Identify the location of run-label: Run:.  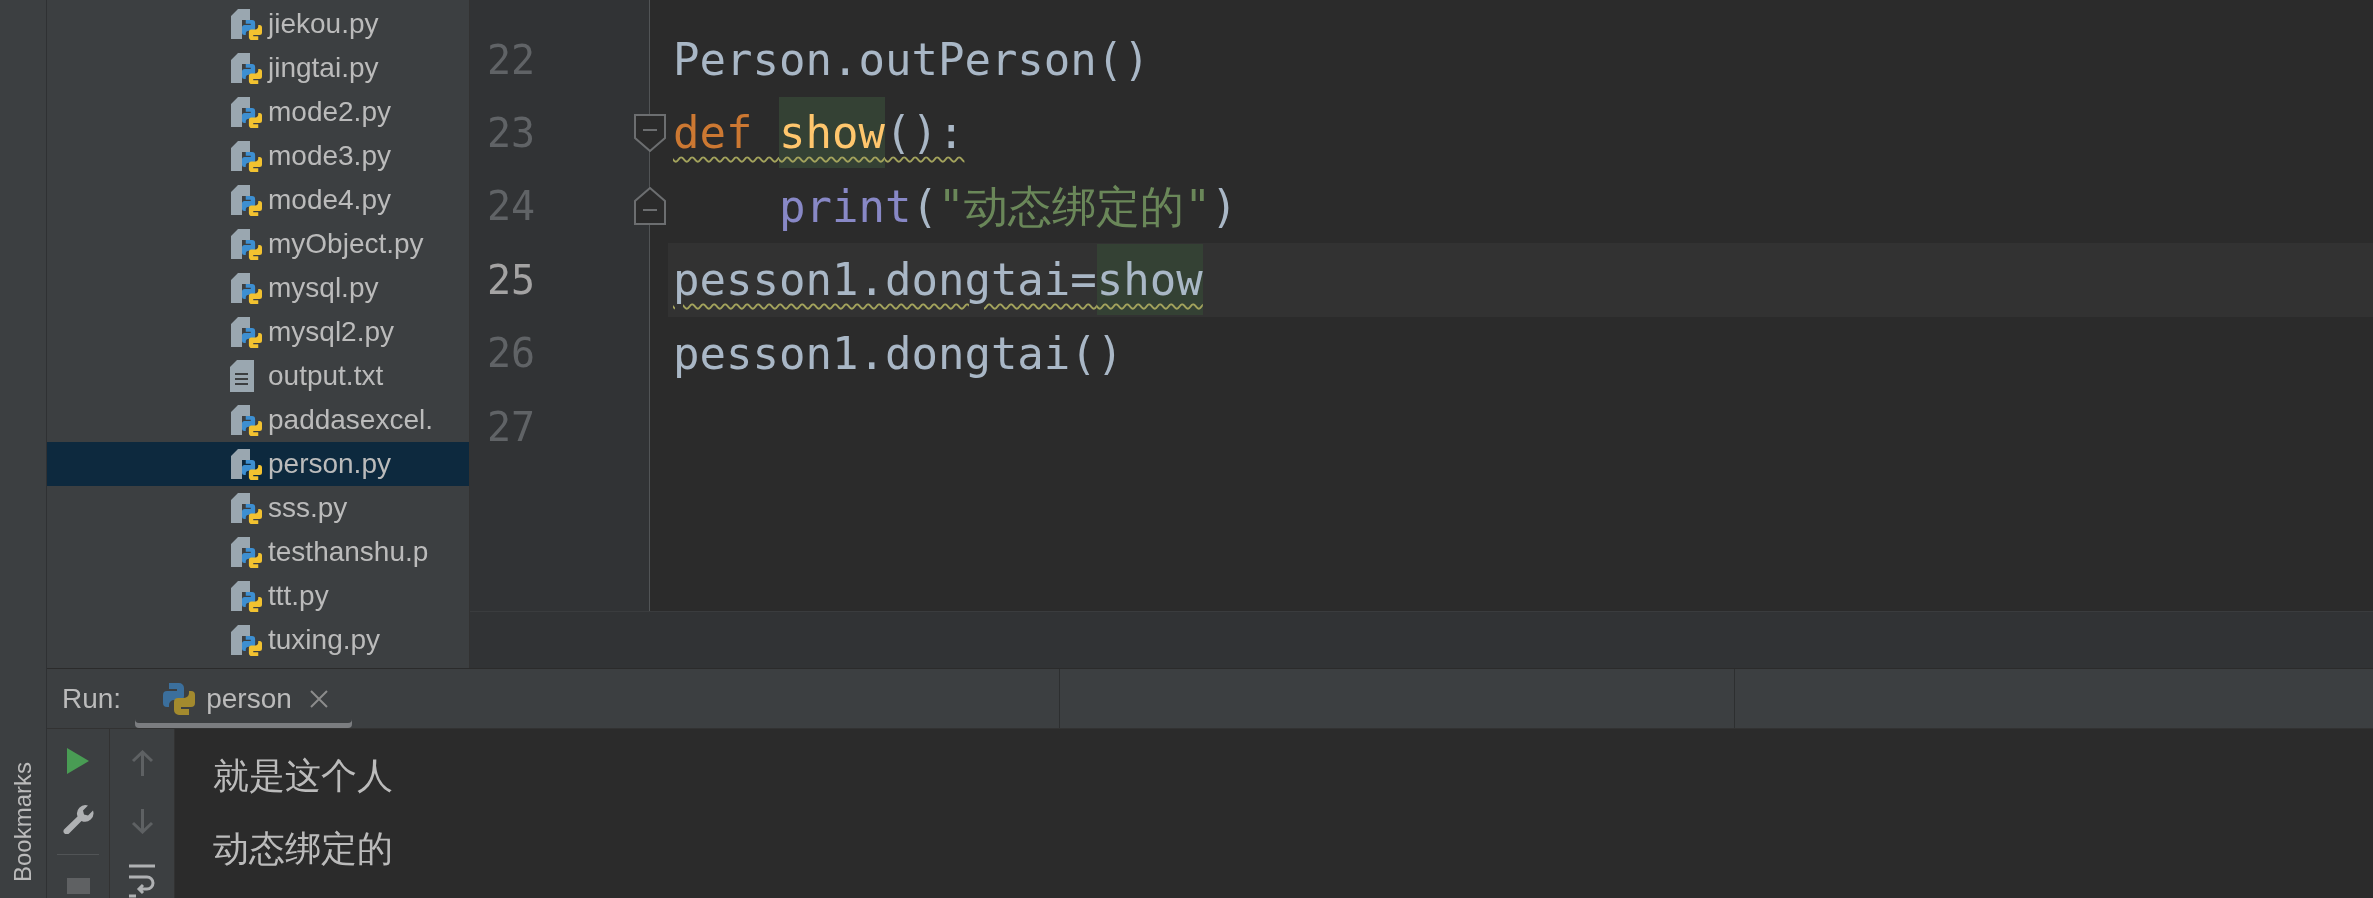
(92, 698).